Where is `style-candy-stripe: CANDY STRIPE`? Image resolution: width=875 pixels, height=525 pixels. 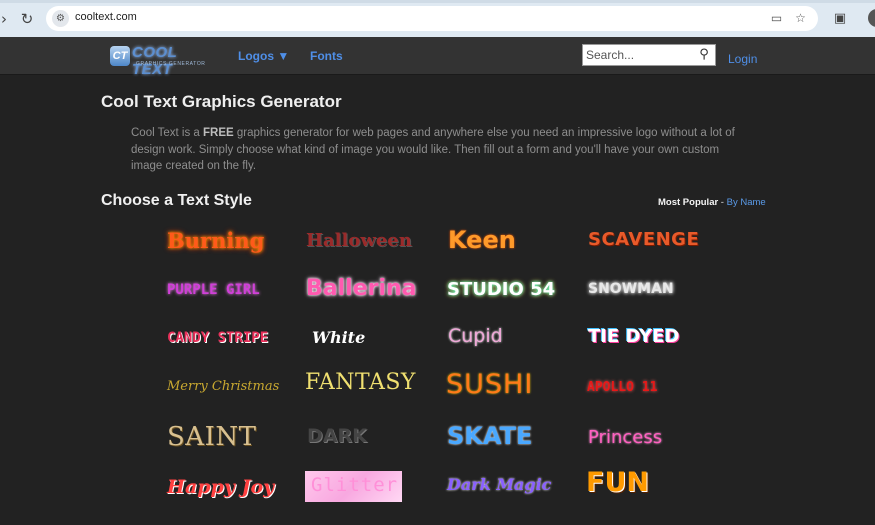
style-candy-stripe: CANDY STRIPE is located at coordinates (217, 338).